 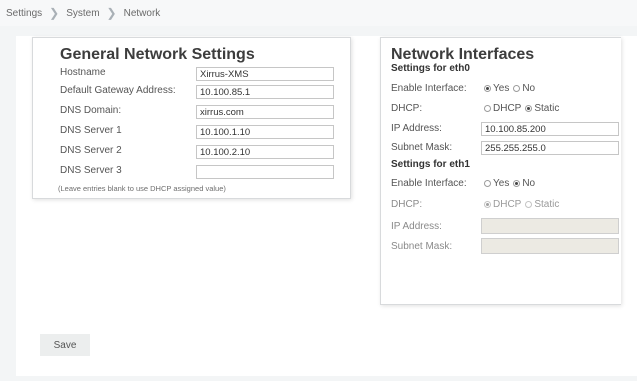 I want to click on gateway-field, so click(x=265, y=92).